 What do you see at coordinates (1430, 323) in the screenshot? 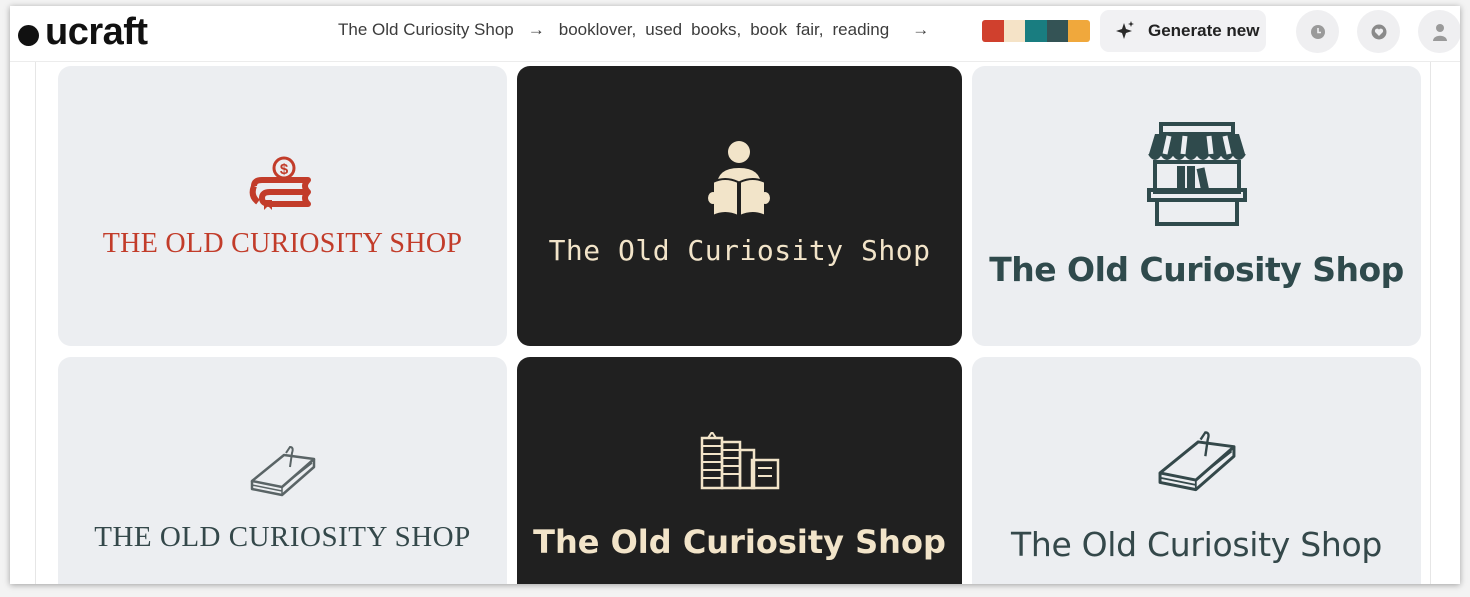
I see `content-right-border` at bounding box center [1430, 323].